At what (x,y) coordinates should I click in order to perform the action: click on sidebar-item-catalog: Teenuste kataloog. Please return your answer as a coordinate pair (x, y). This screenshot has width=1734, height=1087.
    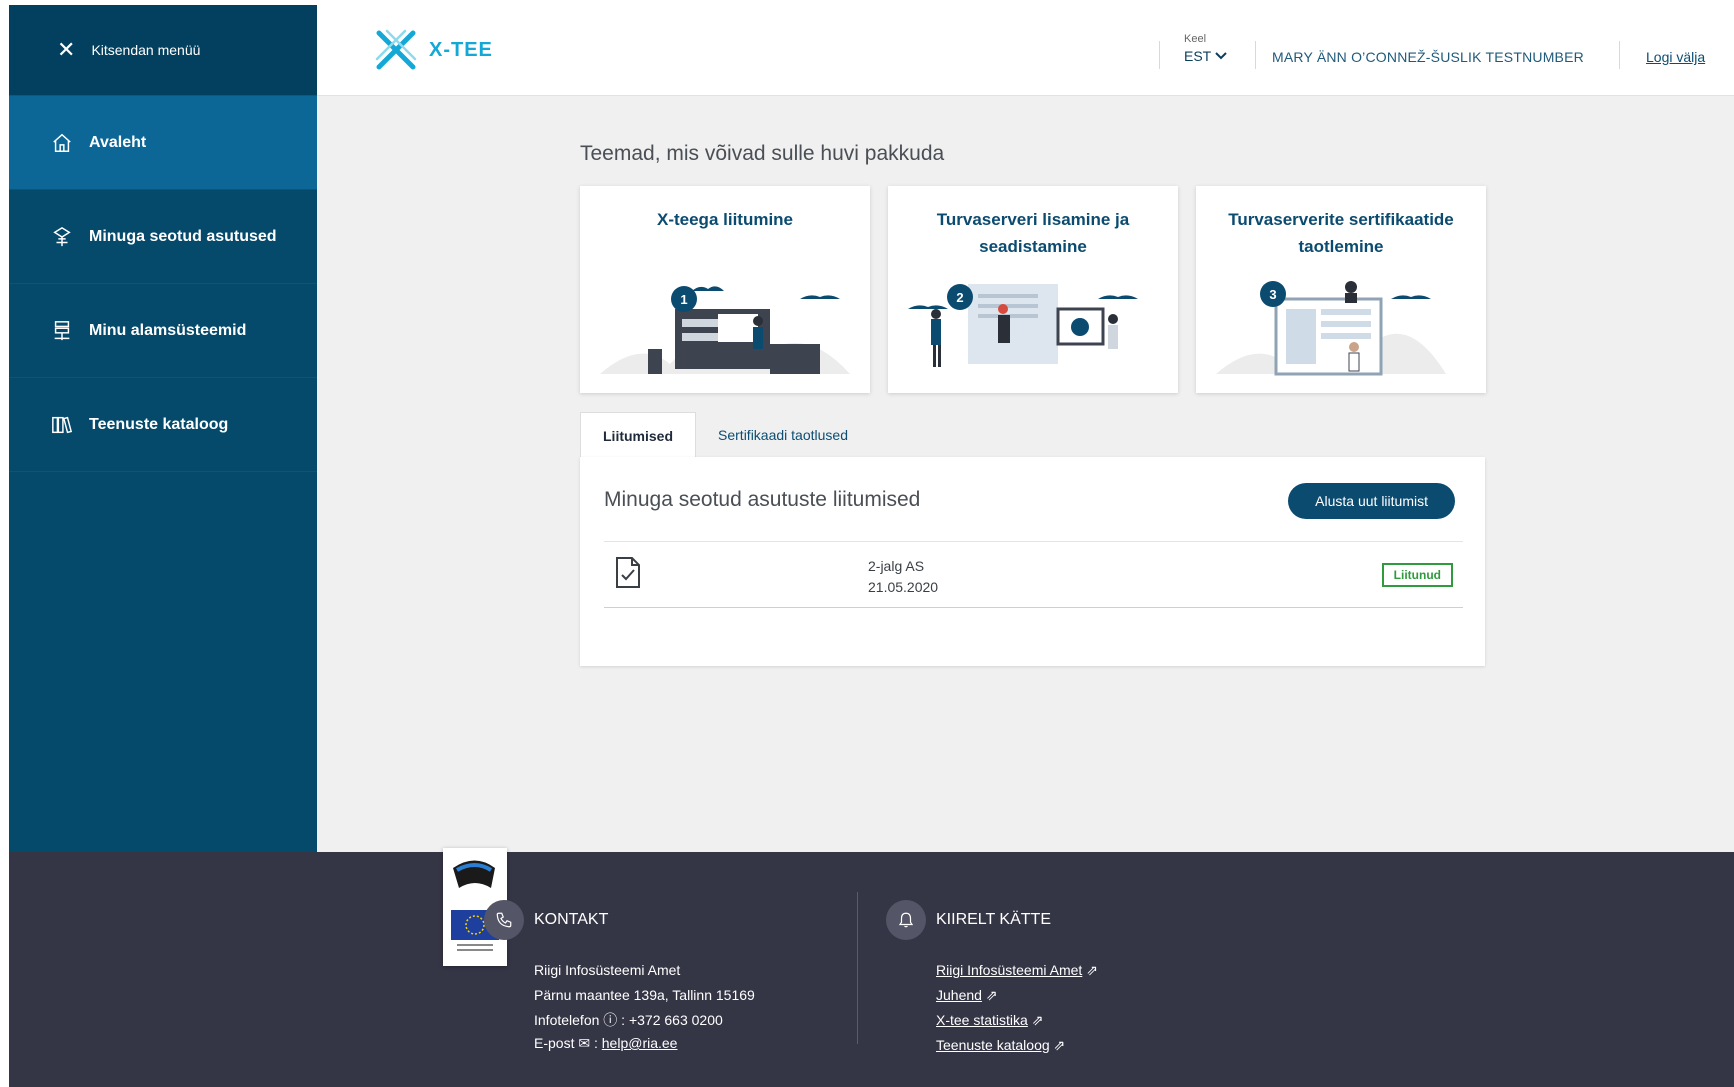
    Looking at the image, I should click on (163, 425).